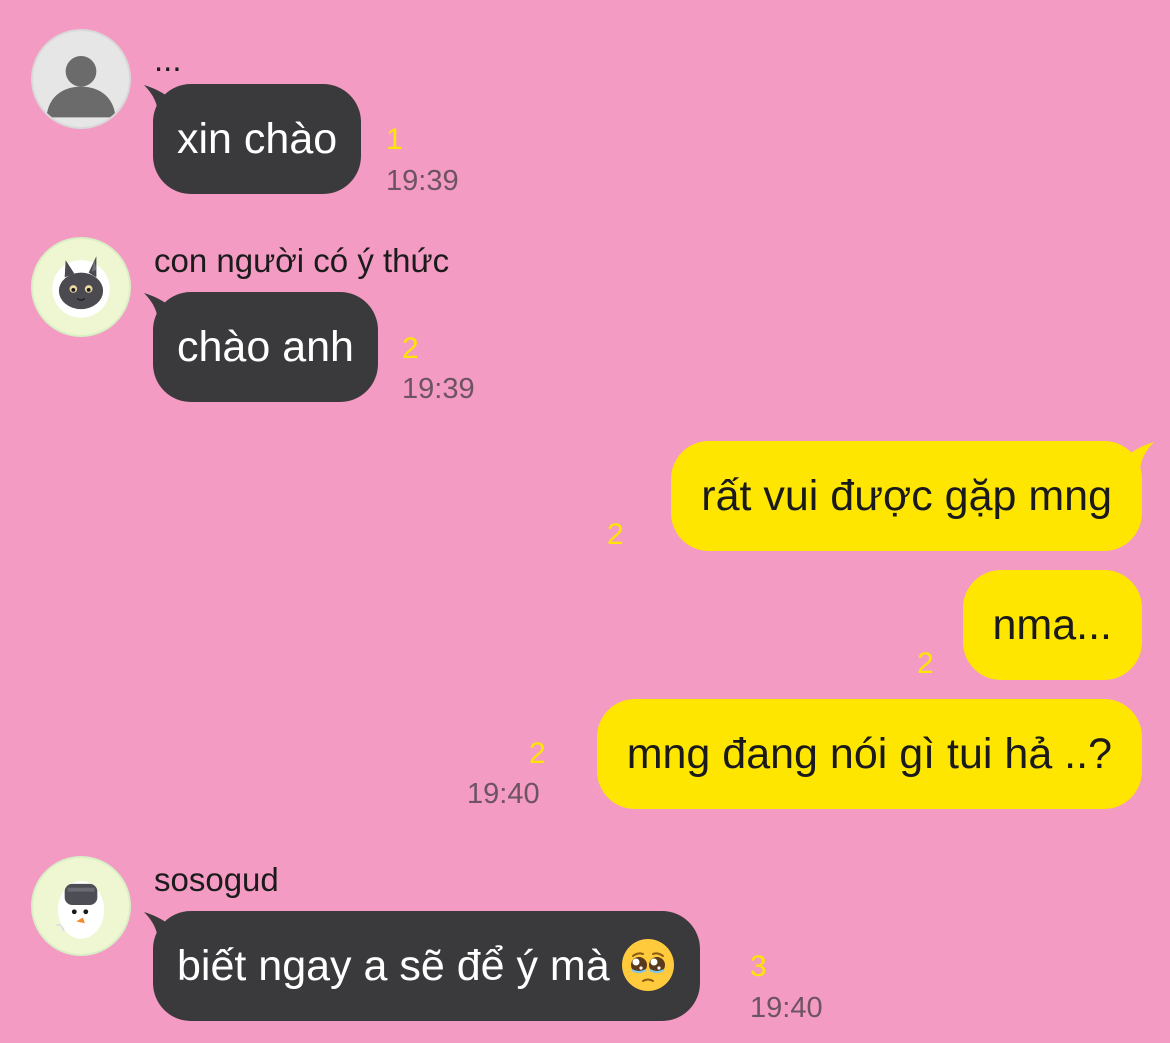  What do you see at coordinates (758, 966) in the screenshot?
I see `unread-count: 3` at bounding box center [758, 966].